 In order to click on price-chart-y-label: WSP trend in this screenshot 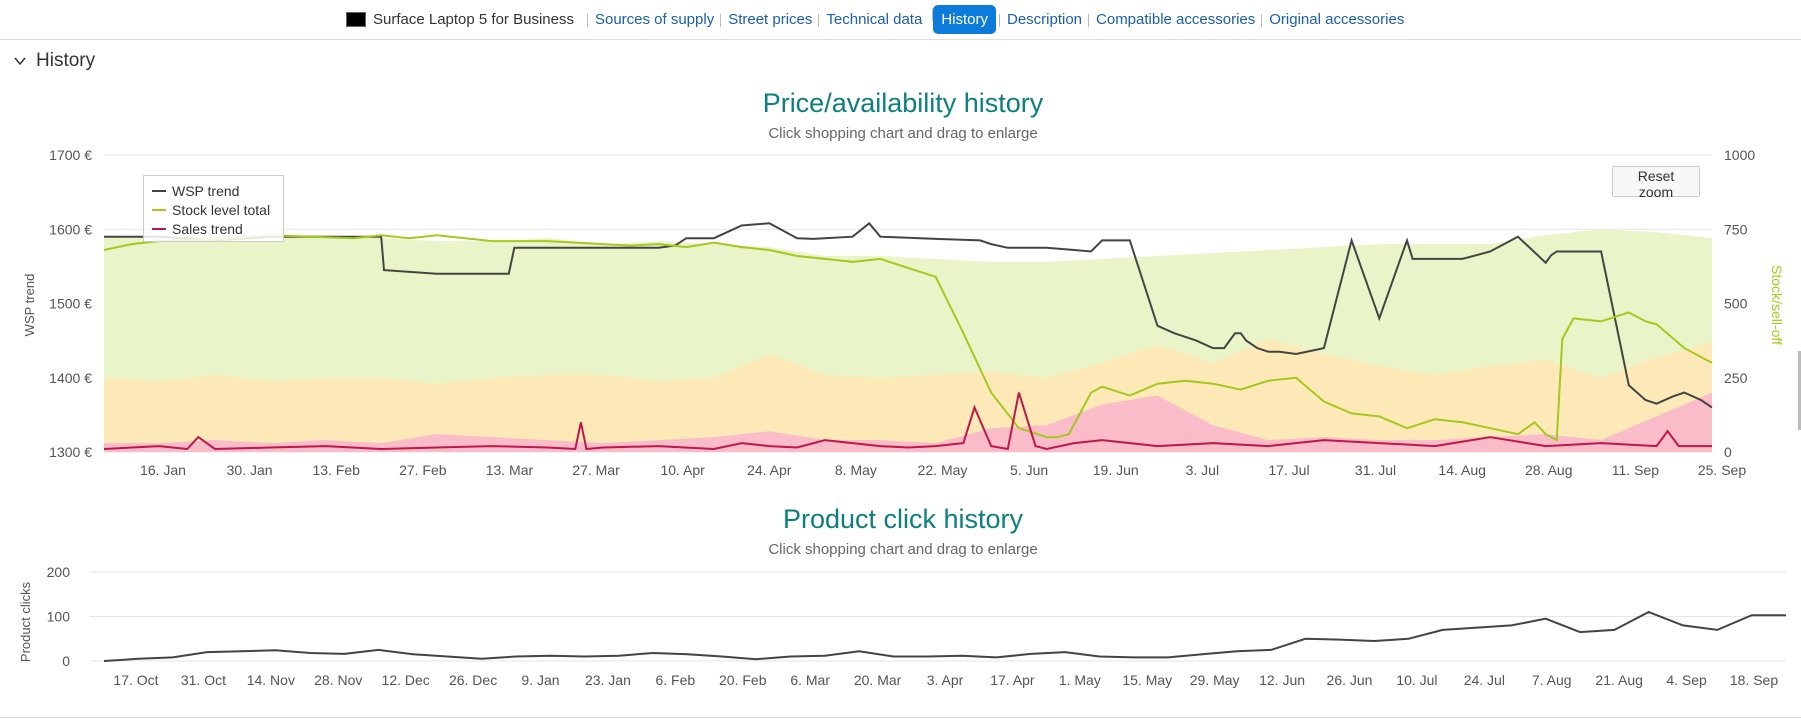, I will do `click(29, 305)`.